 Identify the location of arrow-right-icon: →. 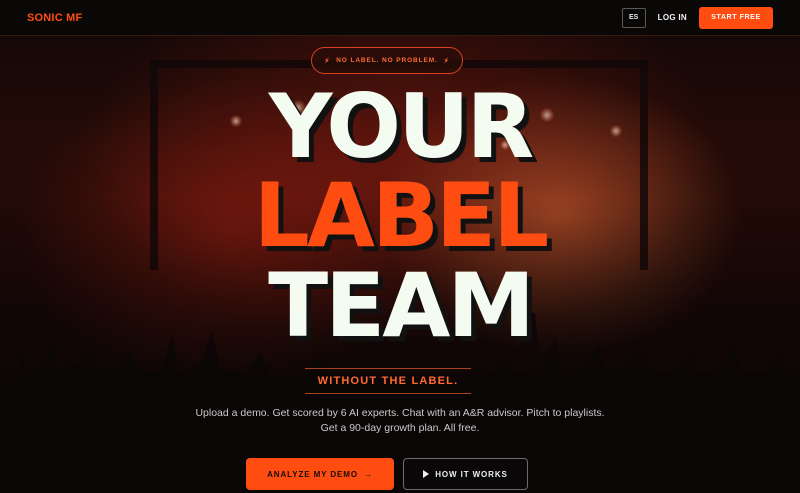
(368, 474).